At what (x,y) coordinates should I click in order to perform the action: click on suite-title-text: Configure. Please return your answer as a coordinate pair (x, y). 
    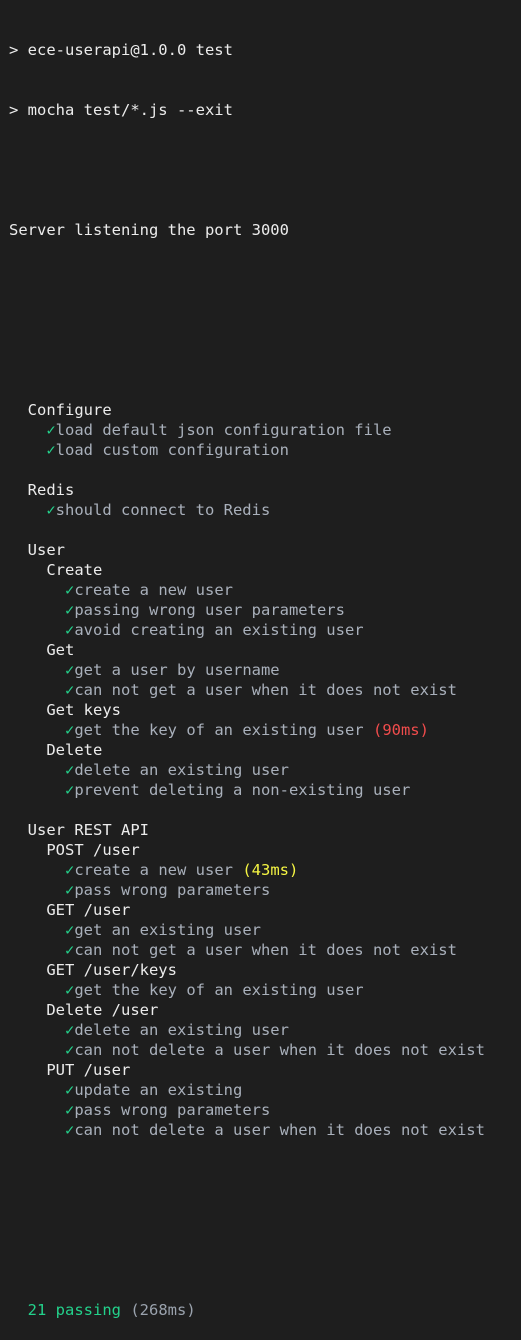
    Looking at the image, I should click on (69, 410).